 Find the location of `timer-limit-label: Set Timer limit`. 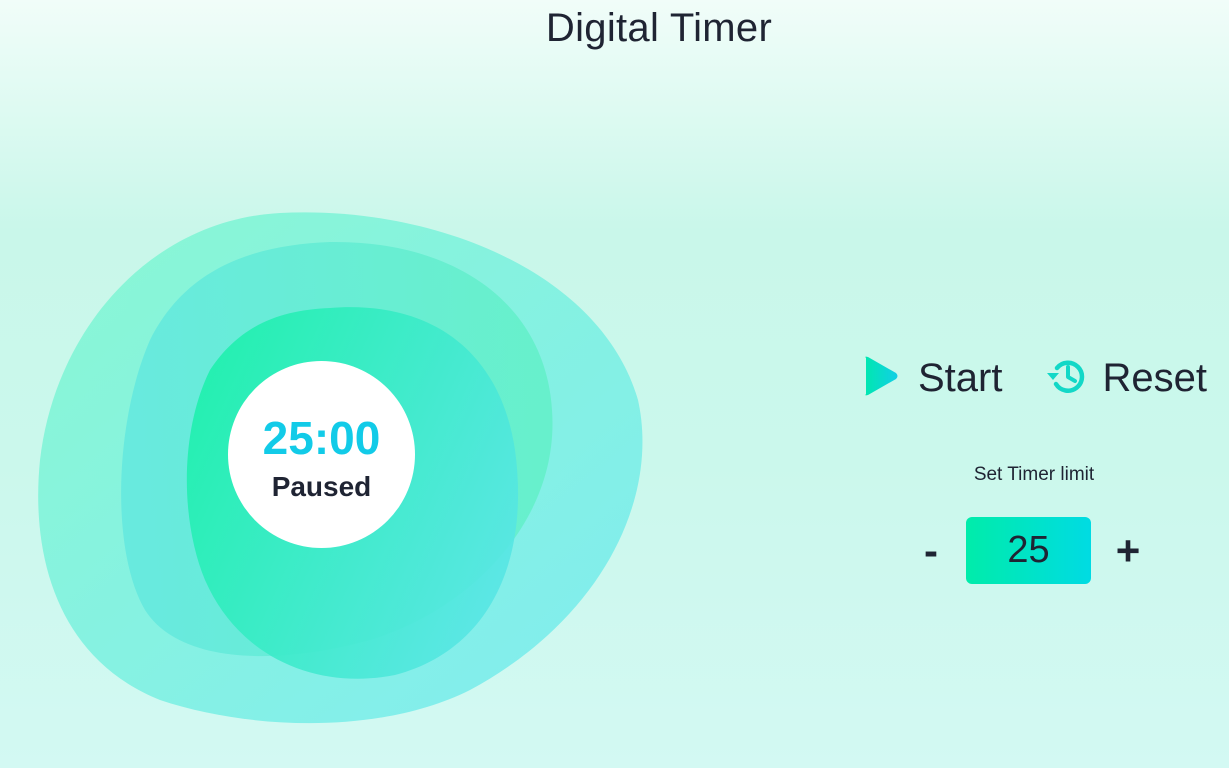

timer-limit-label: Set Timer limit is located at coordinates (1034, 474).